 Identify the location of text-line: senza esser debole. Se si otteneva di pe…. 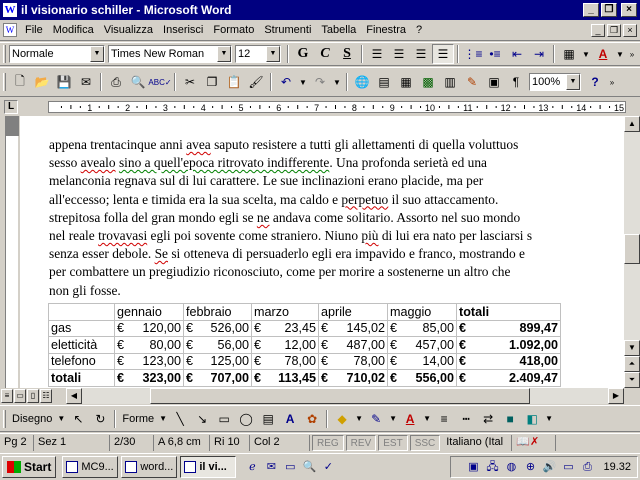
(336, 254).